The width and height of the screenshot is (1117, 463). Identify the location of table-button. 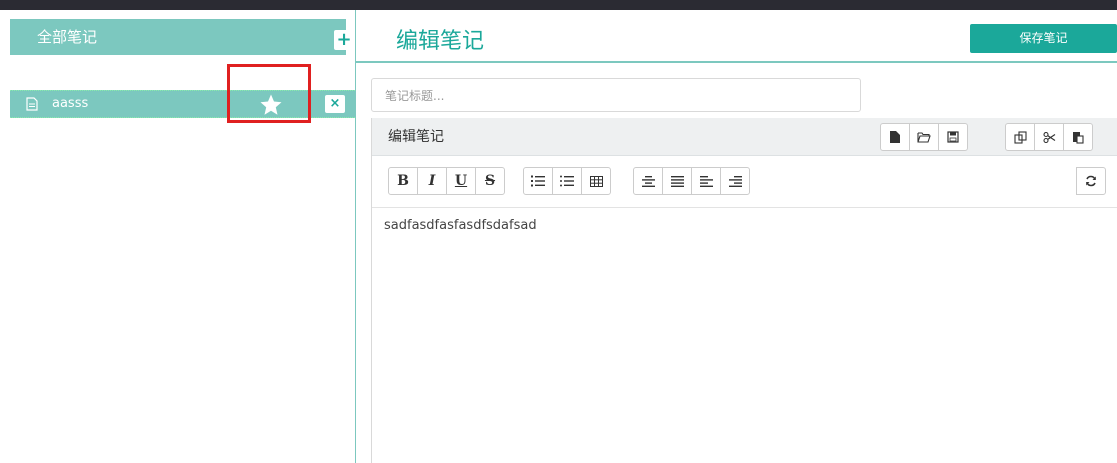
(596, 181).